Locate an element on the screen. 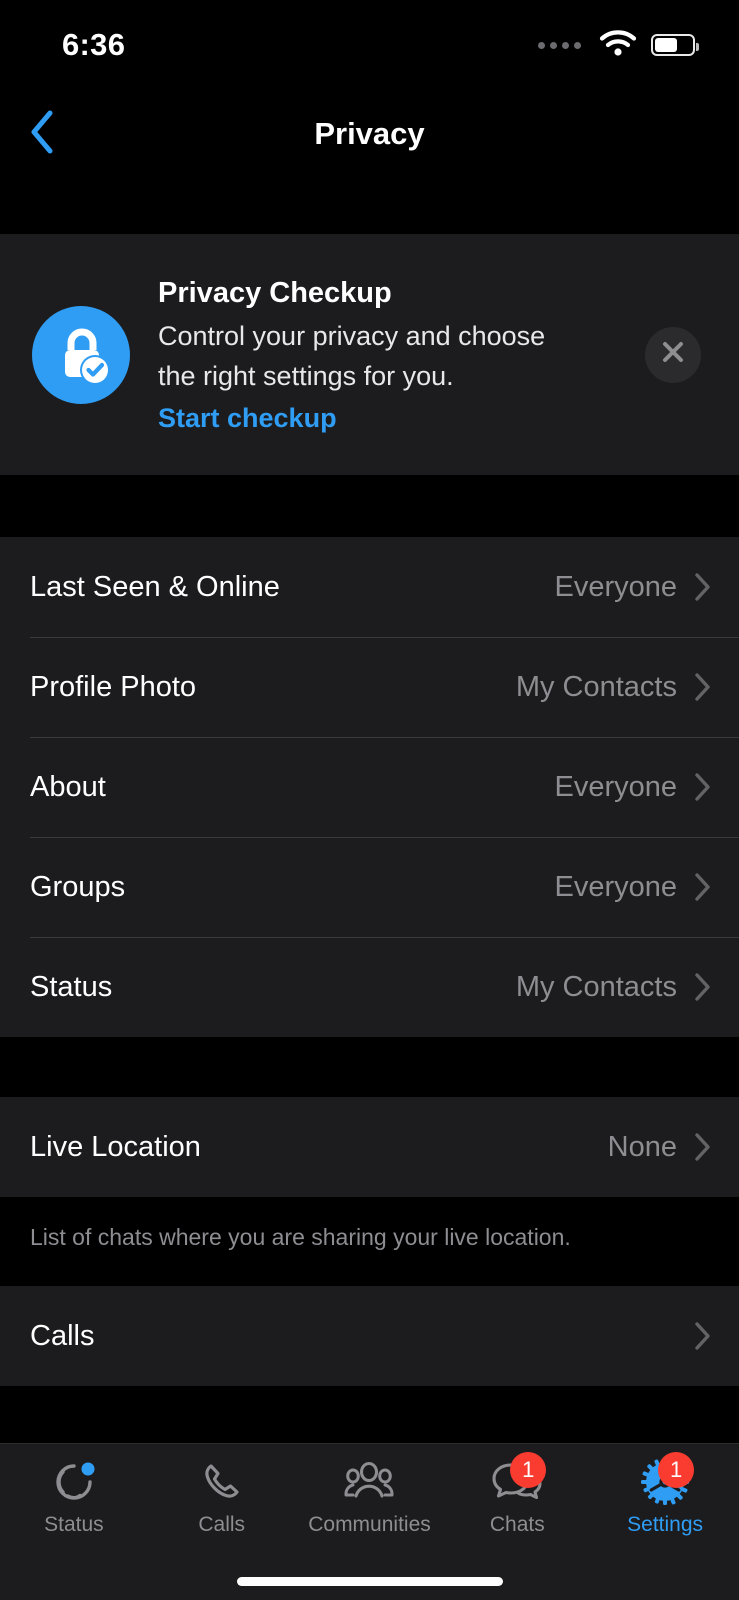  gear-icon: 1 is located at coordinates (665, 1479).